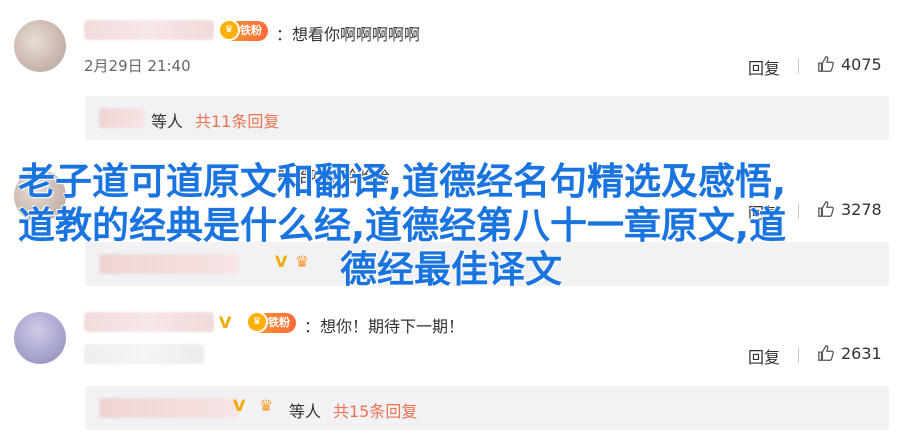 Image resolution: width=916 pixels, height=441 pixels. I want to click on like-button: 4075, so click(849, 64).